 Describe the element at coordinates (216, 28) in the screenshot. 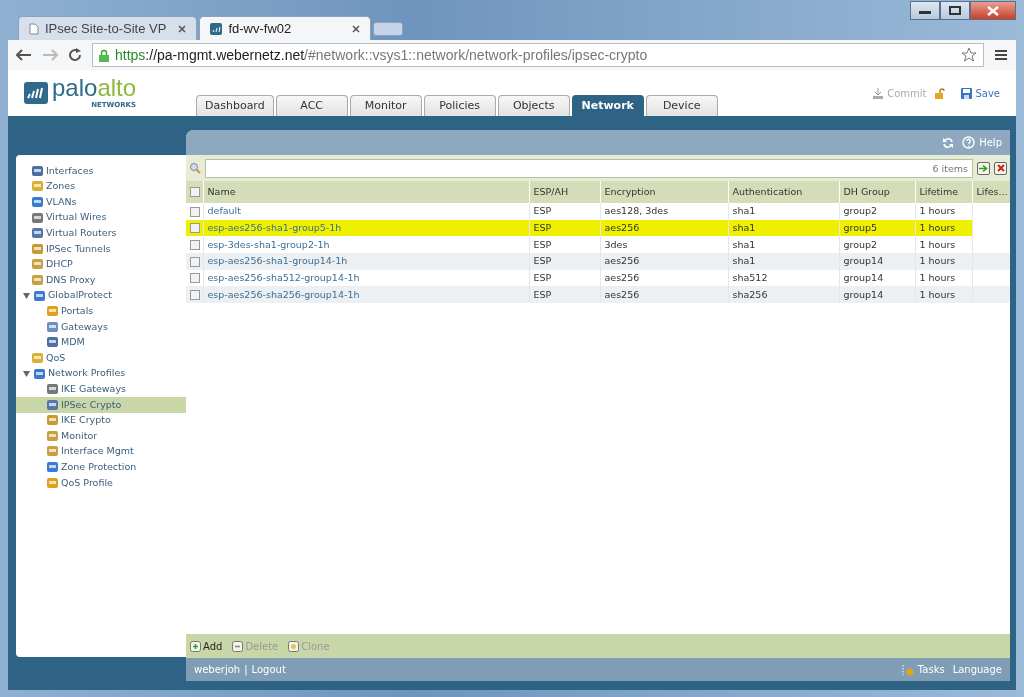

I see `favicon` at that location.